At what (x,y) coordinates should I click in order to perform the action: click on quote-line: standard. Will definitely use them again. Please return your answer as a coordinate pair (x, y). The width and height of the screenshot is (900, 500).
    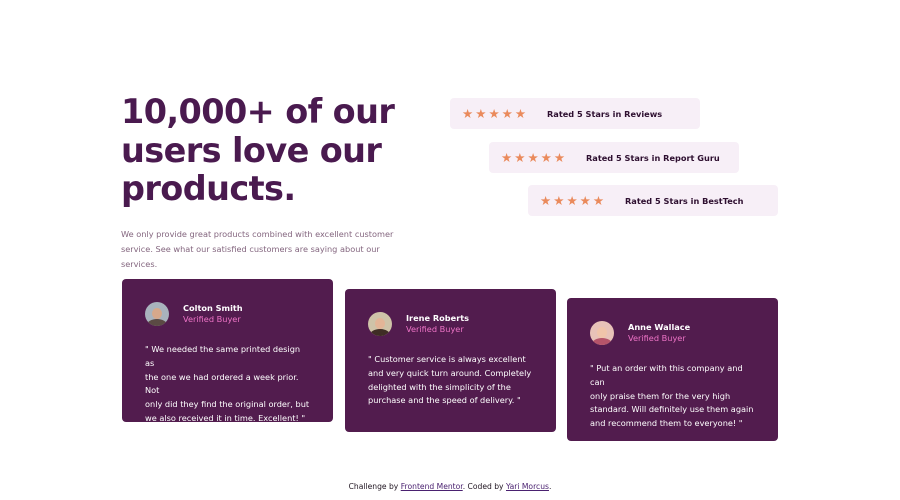
    Looking at the image, I should click on (672, 409).